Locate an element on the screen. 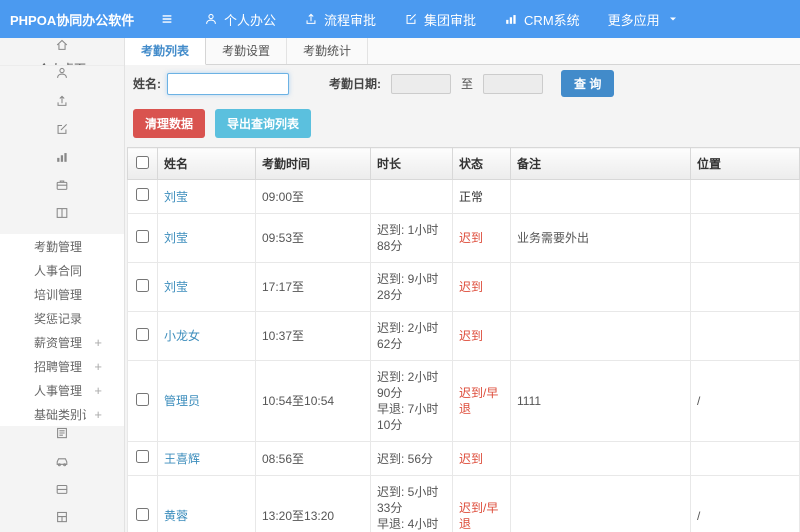 The height and width of the screenshot is (532, 800). sidebar-item: 奖惩记录 is located at coordinates (62, 318).